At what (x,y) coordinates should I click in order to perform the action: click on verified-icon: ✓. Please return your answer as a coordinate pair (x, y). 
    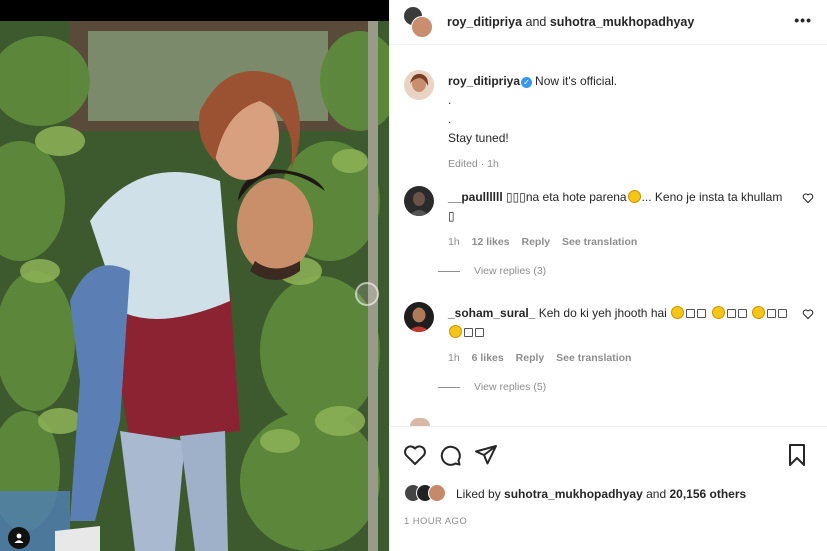
    Looking at the image, I should click on (527, 82).